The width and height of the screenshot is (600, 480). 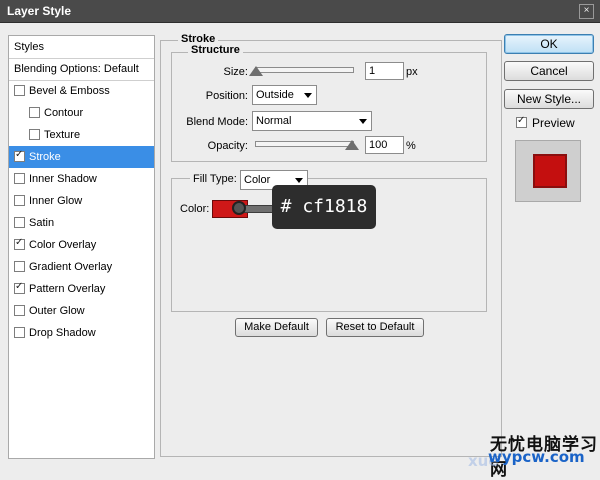 I want to click on size-slider-thumb, so click(x=256, y=71).